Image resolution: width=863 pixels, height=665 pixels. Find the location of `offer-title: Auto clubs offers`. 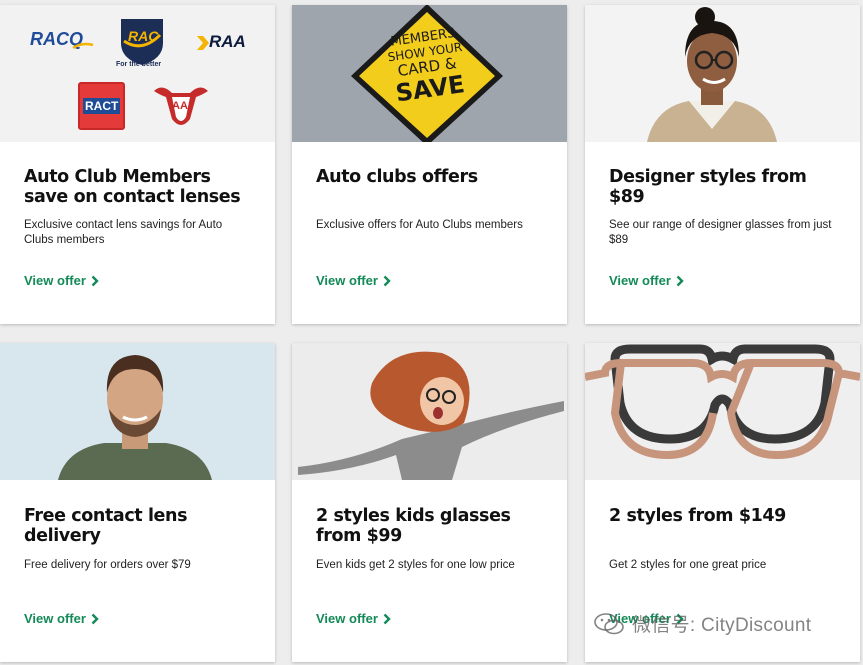

offer-title: Auto clubs offers is located at coordinates (397, 177).